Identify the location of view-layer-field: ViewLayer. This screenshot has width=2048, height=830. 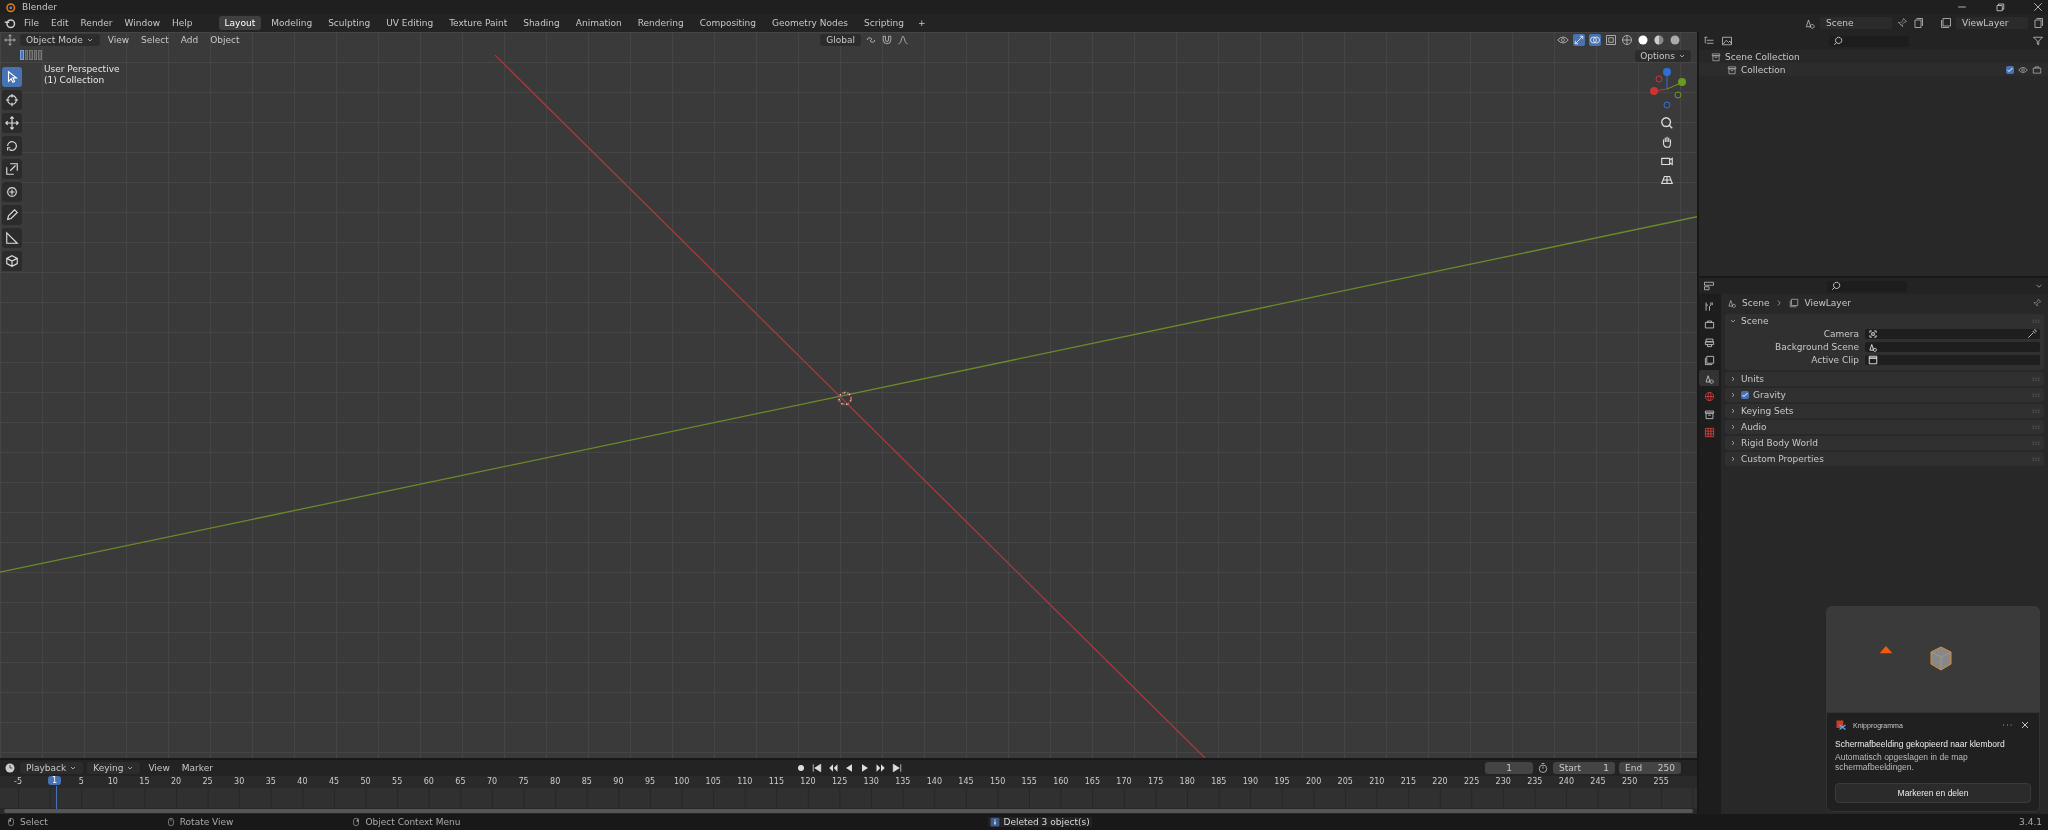
(1992, 23).